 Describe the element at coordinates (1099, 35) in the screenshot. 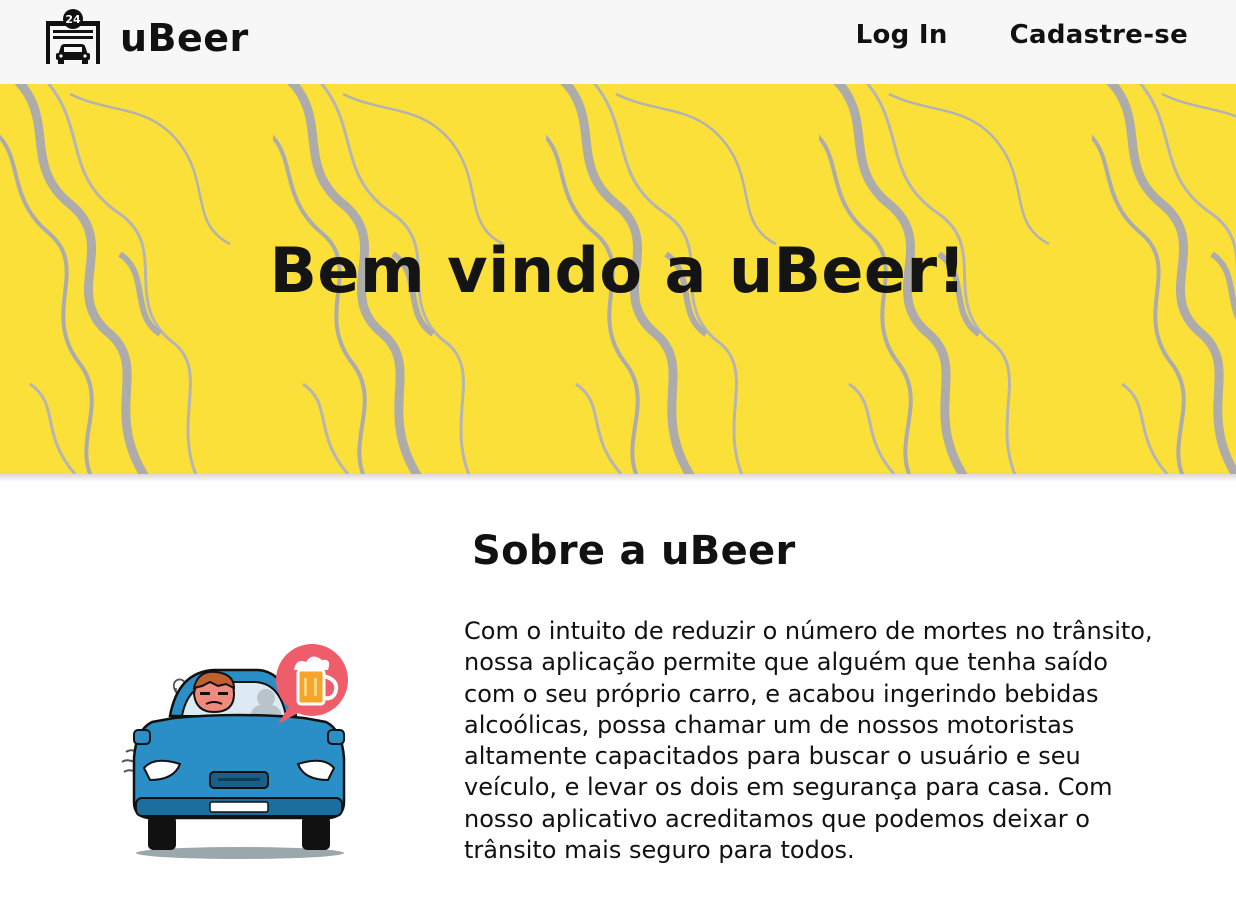

I see `signup-link: Cadastre-se` at that location.